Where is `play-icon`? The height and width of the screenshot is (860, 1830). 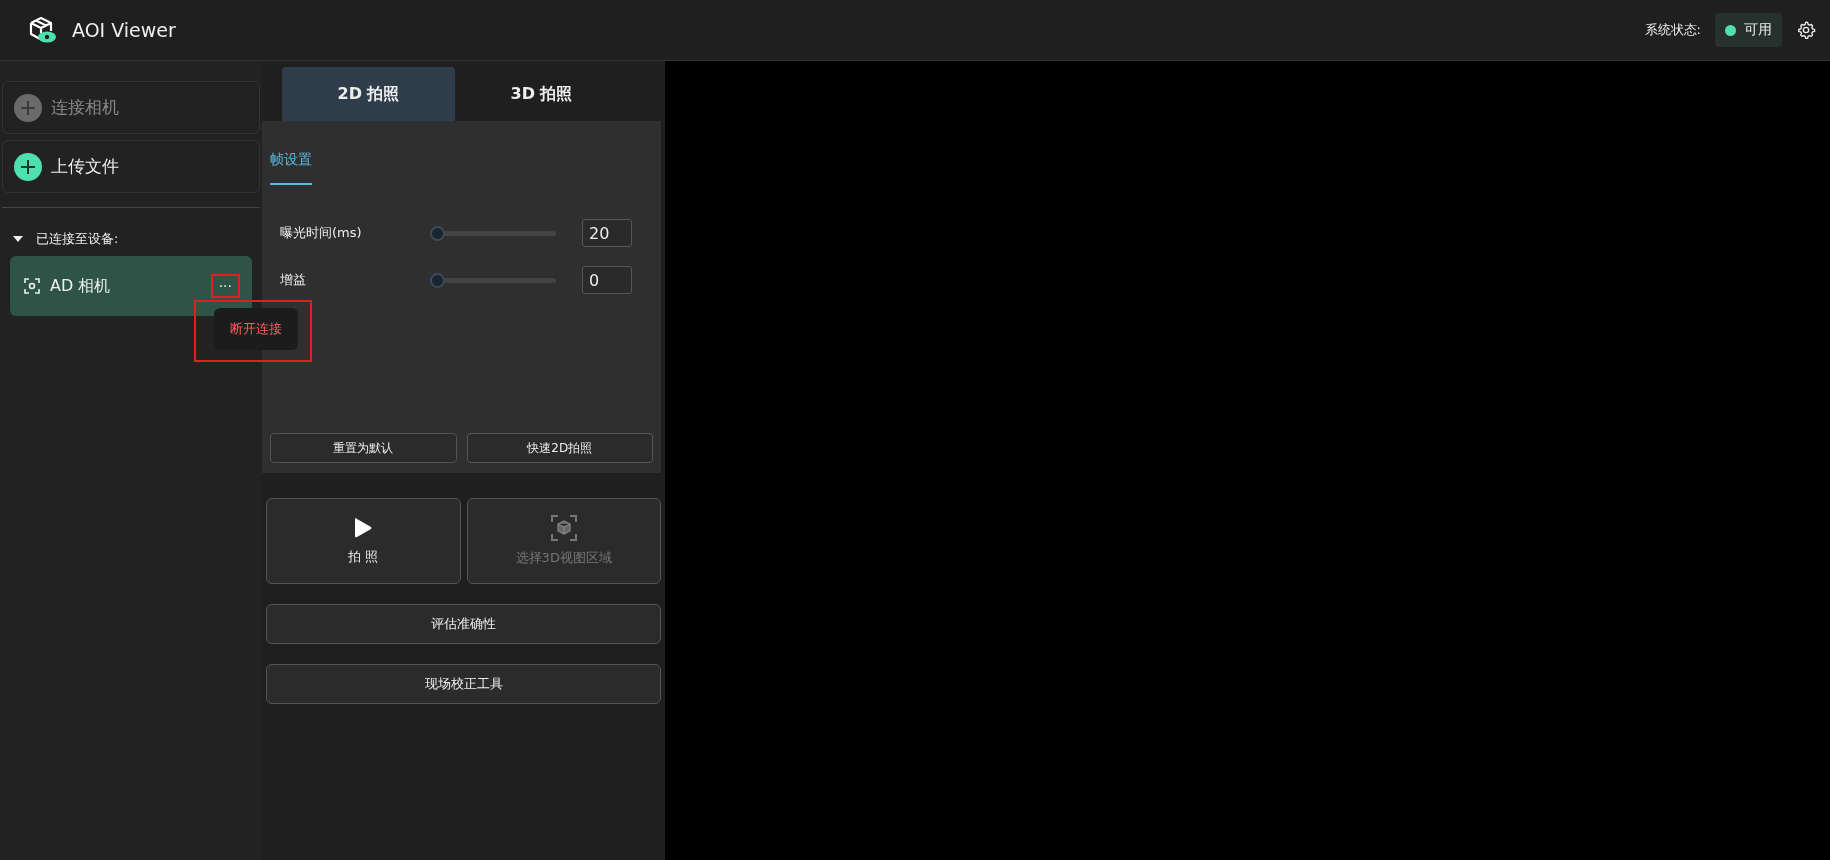 play-icon is located at coordinates (363, 528).